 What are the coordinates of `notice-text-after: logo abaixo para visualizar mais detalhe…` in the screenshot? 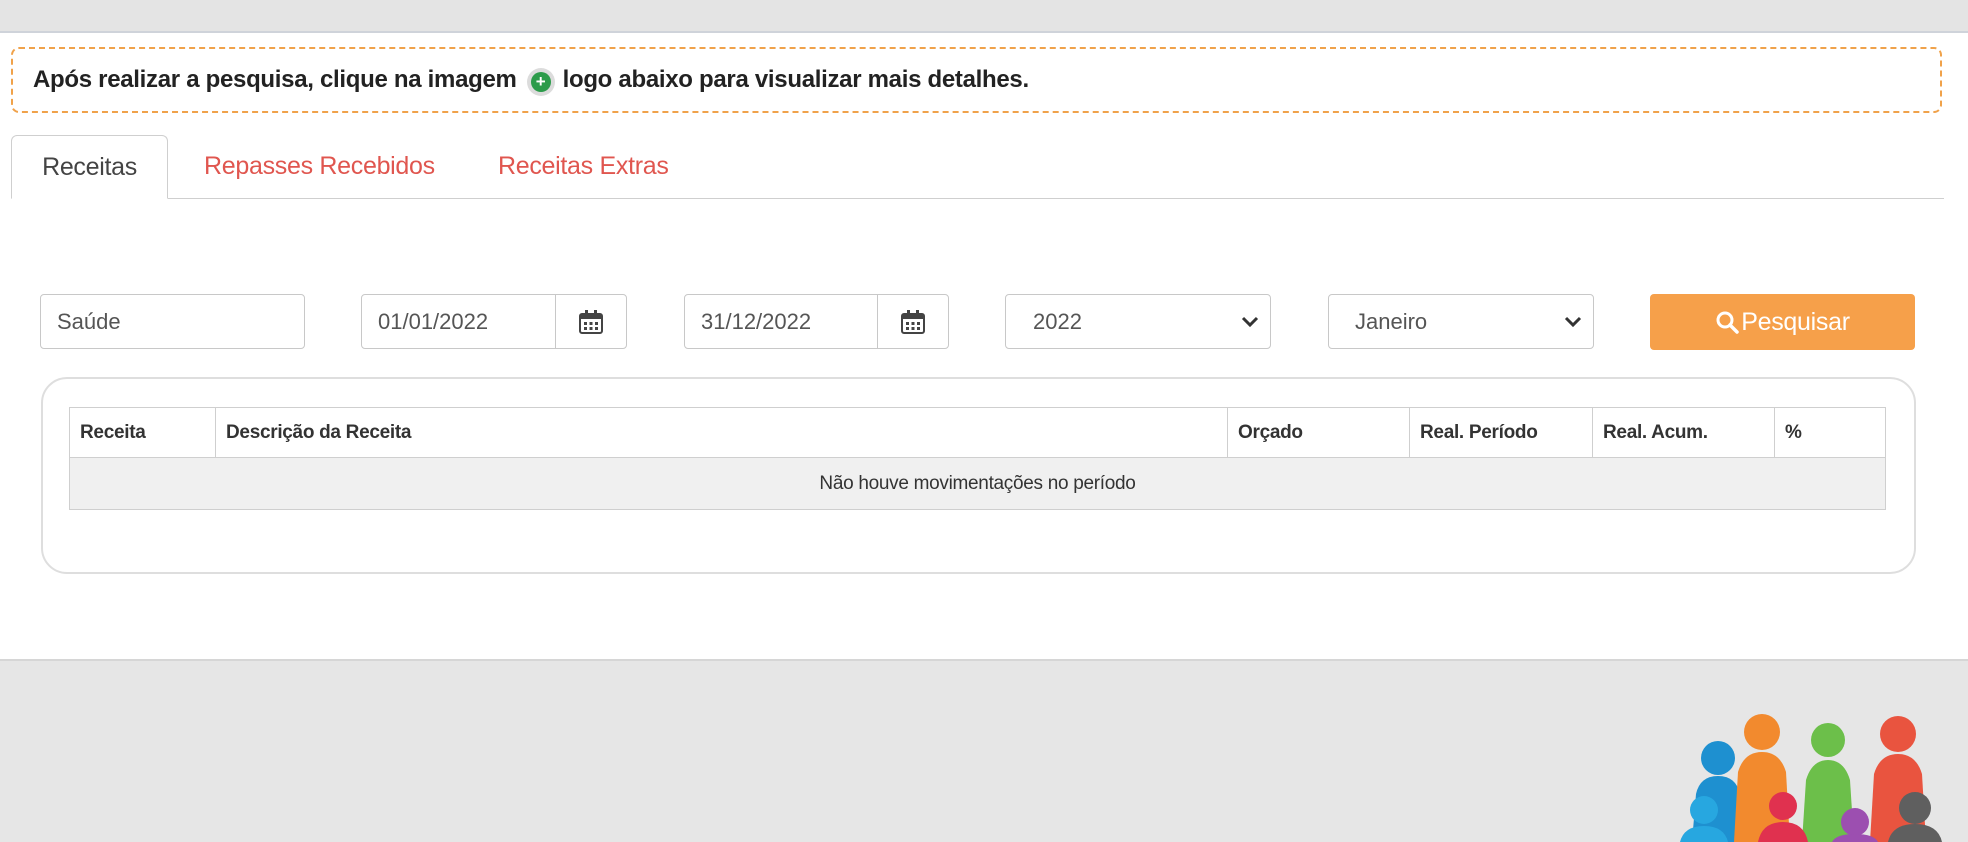 It's located at (796, 79).